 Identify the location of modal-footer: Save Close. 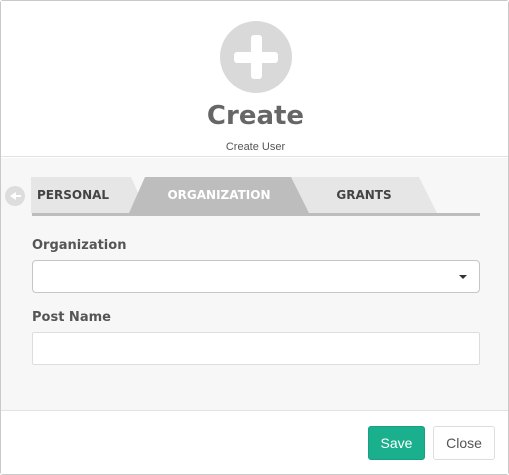
(254, 442).